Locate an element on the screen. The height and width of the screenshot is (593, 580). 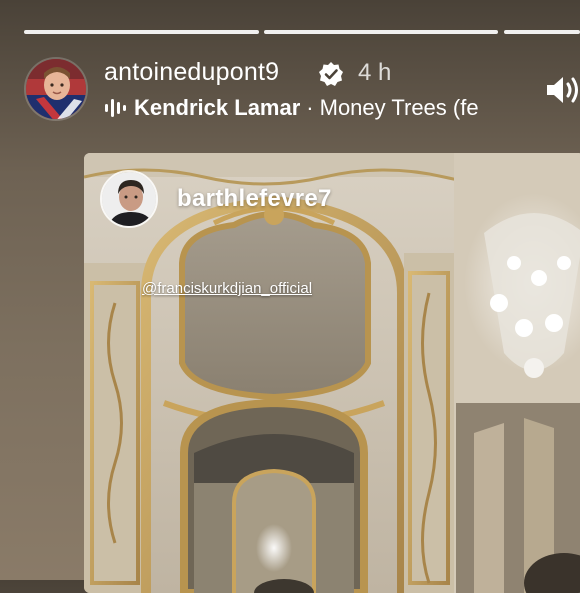
reshared-avatar is located at coordinates (129, 199).